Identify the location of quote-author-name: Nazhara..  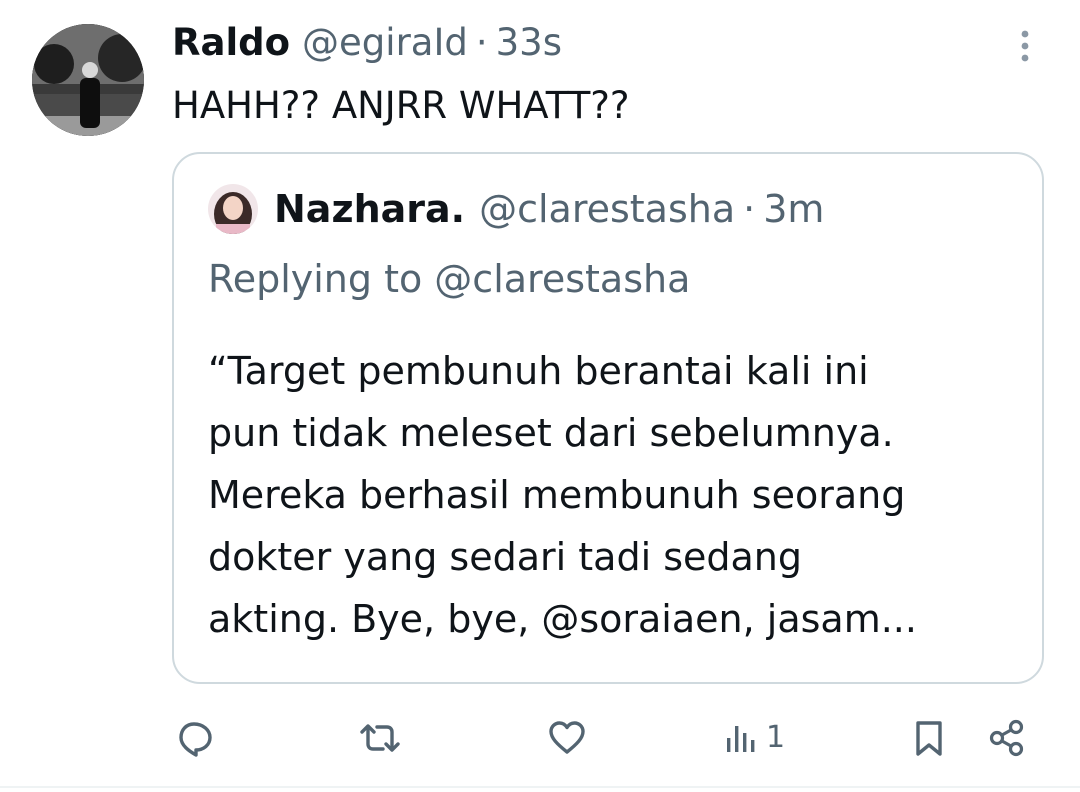
(369, 209).